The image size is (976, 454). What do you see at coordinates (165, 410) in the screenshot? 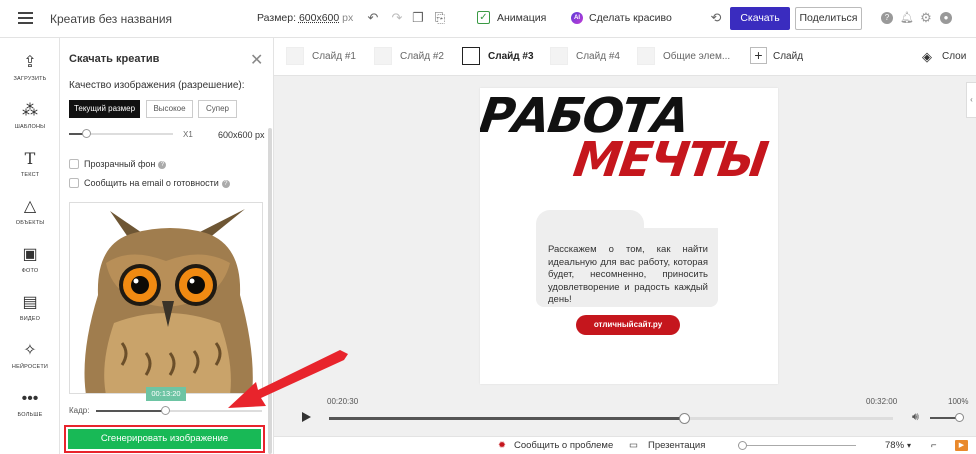
I see `frame-slider-handle` at bounding box center [165, 410].